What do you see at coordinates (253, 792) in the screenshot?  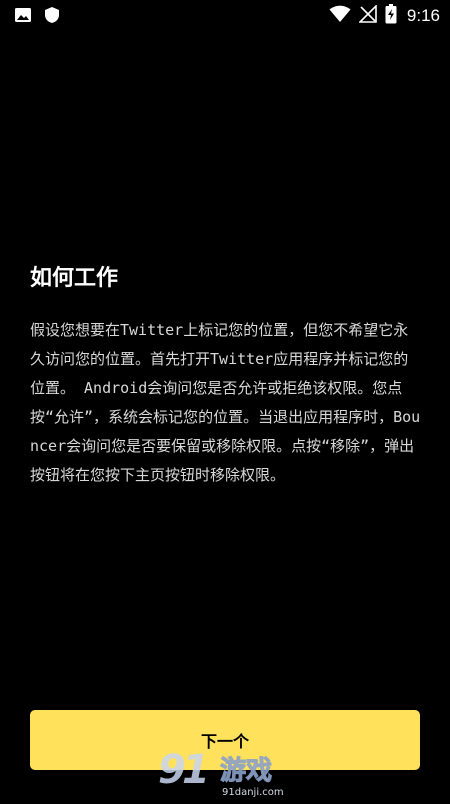 I see `watermark-url: 91danji.com` at bounding box center [253, 792].